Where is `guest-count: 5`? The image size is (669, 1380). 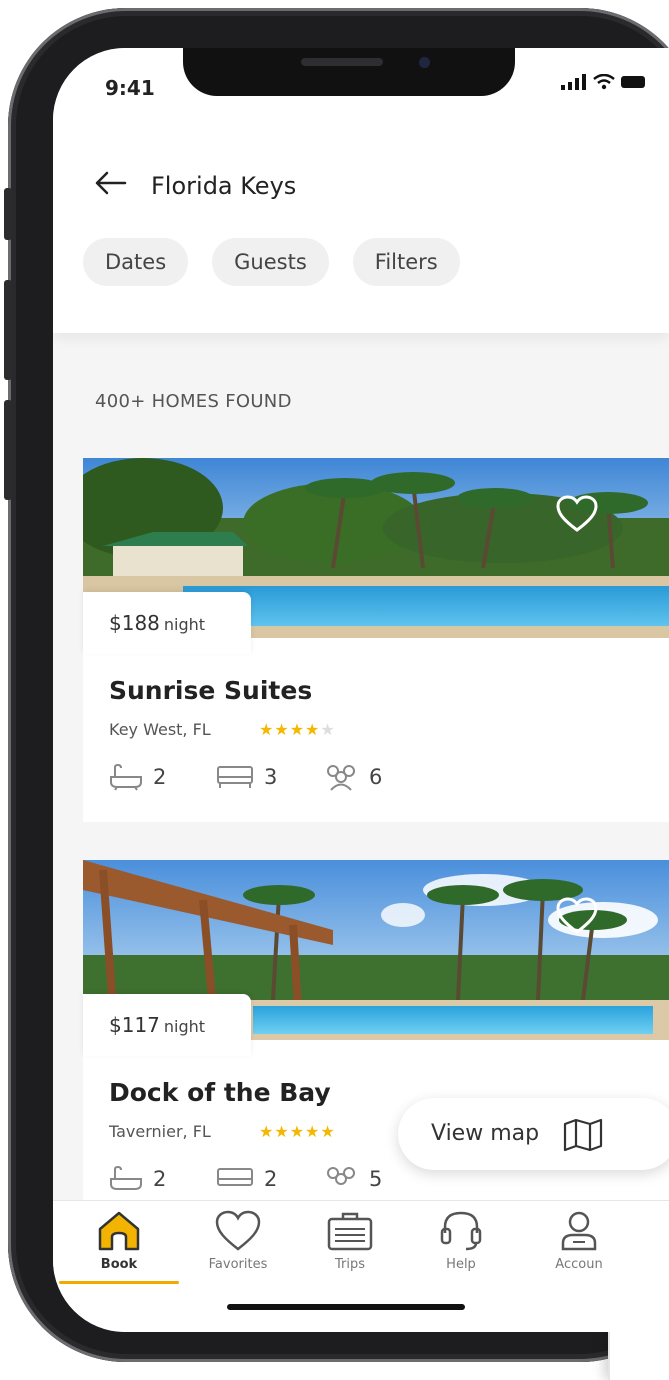 guest-count: 5 is located at coordinates (376, 1179).